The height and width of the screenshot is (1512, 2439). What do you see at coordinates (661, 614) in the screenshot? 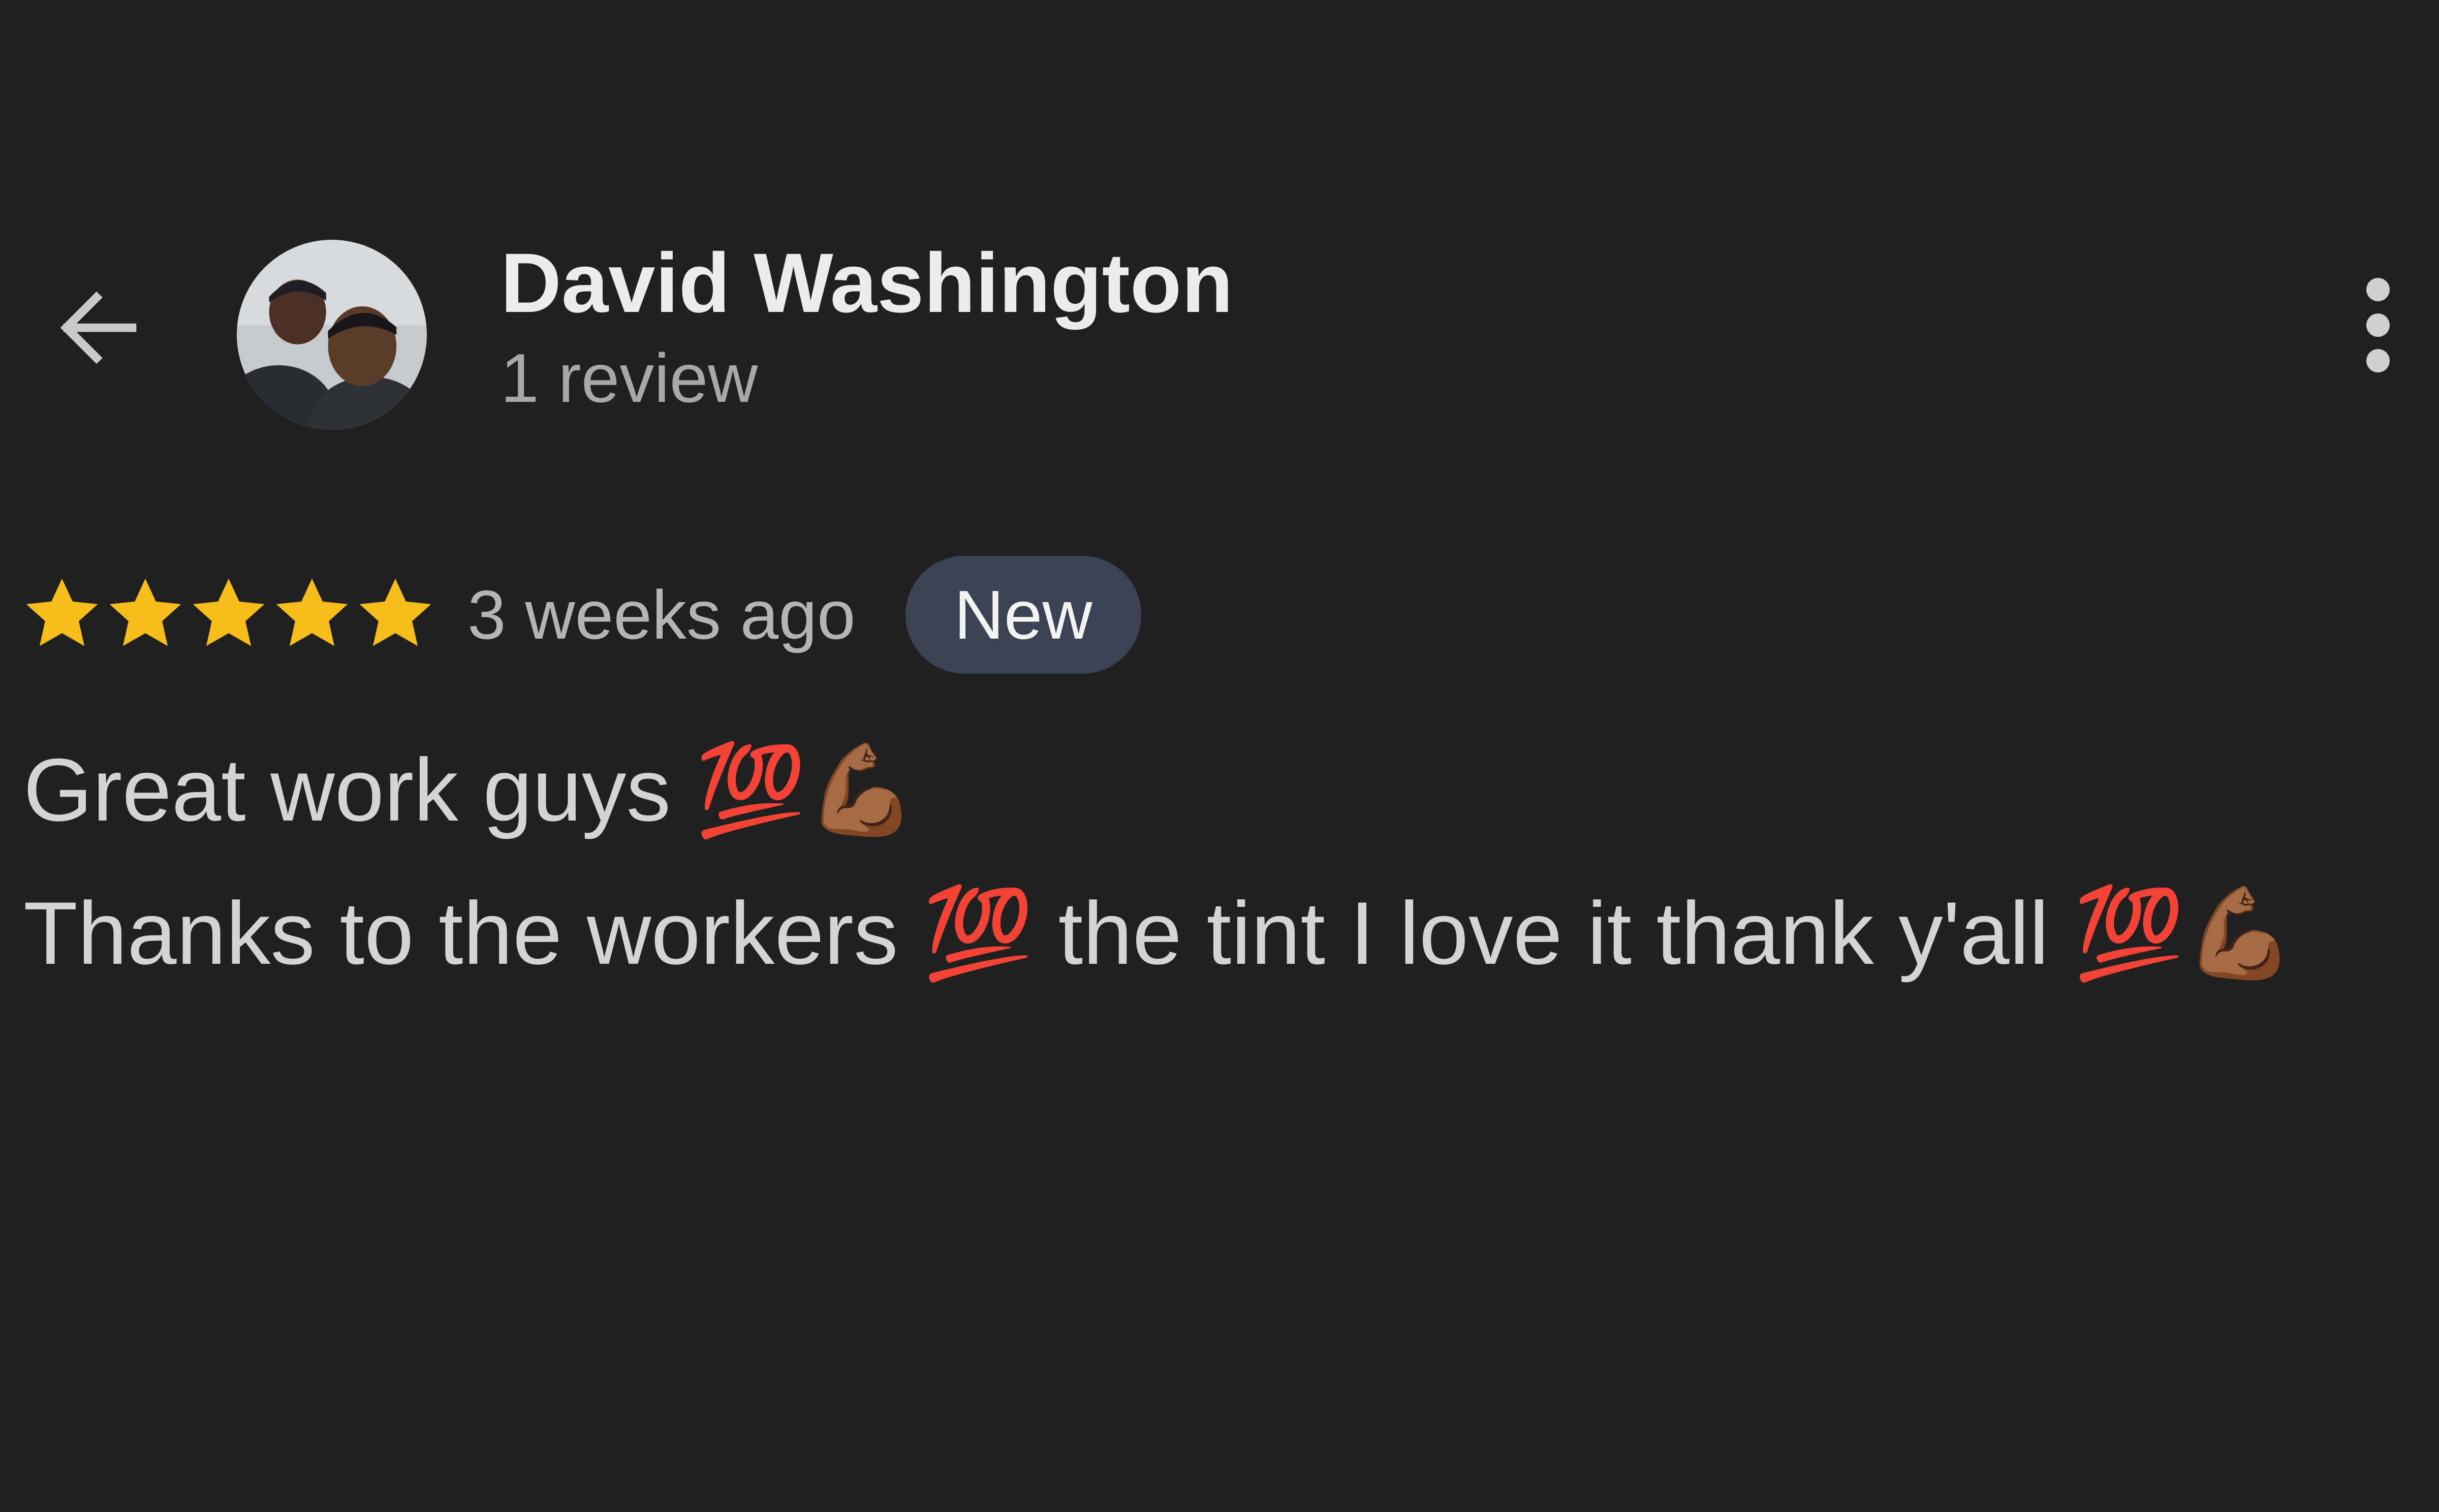
I see `review-date: 3 weeks ago` at bounding box center [661, 614].